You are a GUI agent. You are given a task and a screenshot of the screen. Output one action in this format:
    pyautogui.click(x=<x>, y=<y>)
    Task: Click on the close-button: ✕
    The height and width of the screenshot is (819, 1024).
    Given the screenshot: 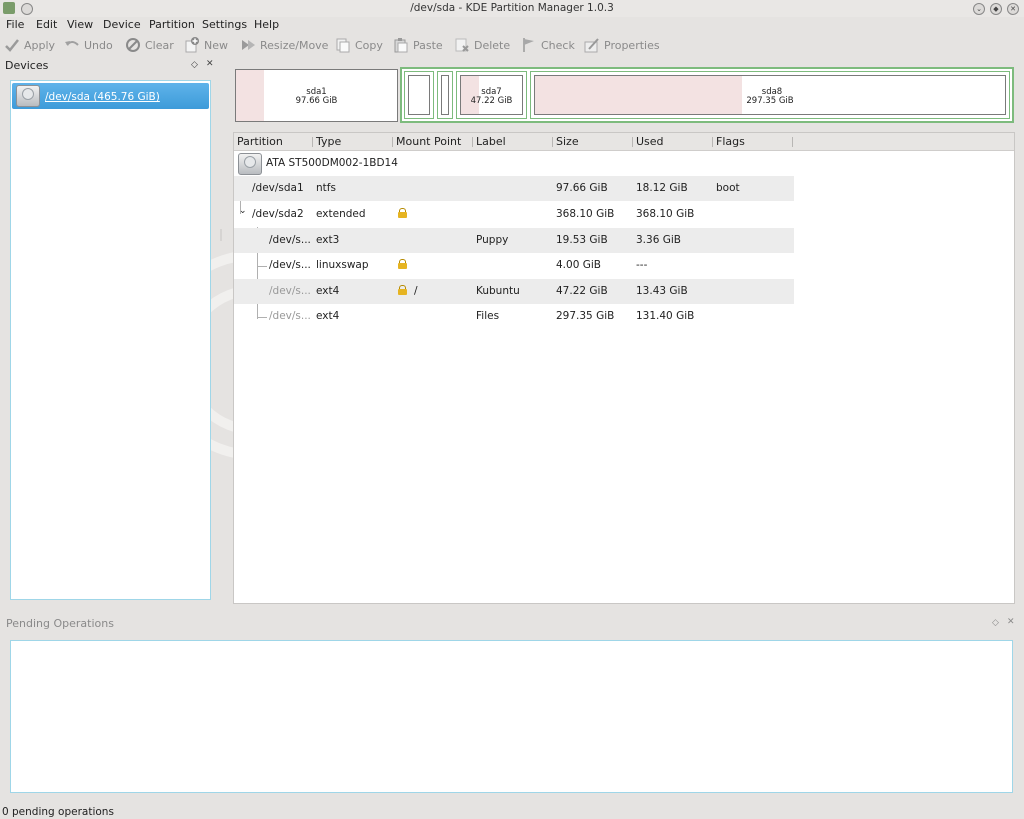 What is the action you would take?
    pyautogui.click(x=1013, y=9)
    